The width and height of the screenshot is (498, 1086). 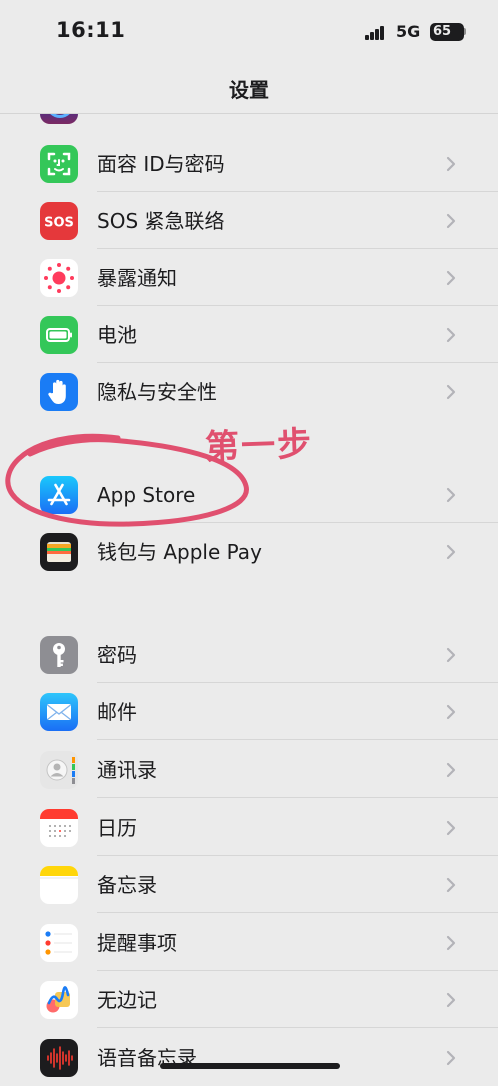 I want to click on settings-row-notes: 备忘录, so click(x=249, y=885).